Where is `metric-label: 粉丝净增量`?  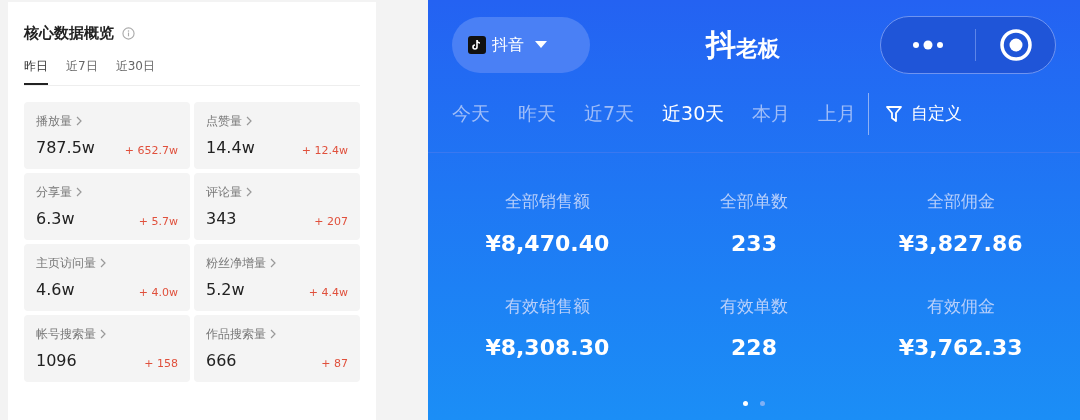
metric-label: 粉丝净增量 is located at coordinates (236, 263).